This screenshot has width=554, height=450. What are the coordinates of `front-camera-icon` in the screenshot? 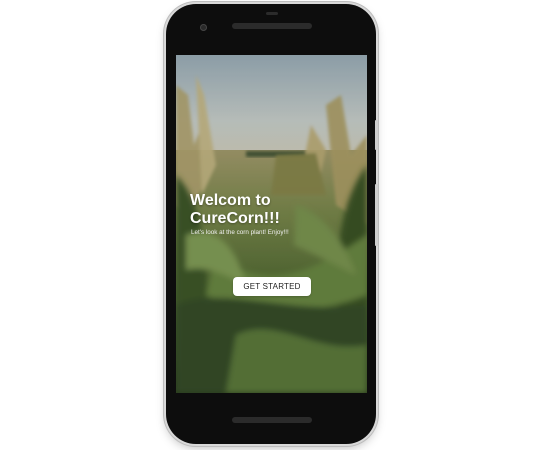 It's located at (203, 27).